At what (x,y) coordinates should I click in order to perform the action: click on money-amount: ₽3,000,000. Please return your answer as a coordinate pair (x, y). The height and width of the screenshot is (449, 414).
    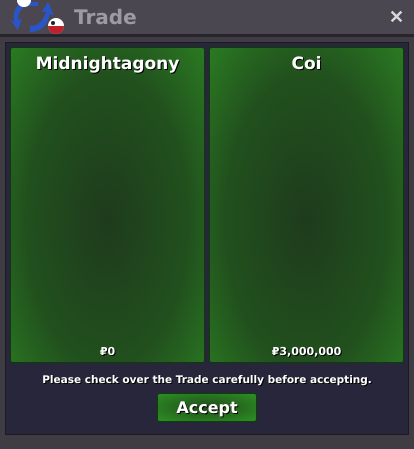
    Looking at the image, I should click on (307, 351).